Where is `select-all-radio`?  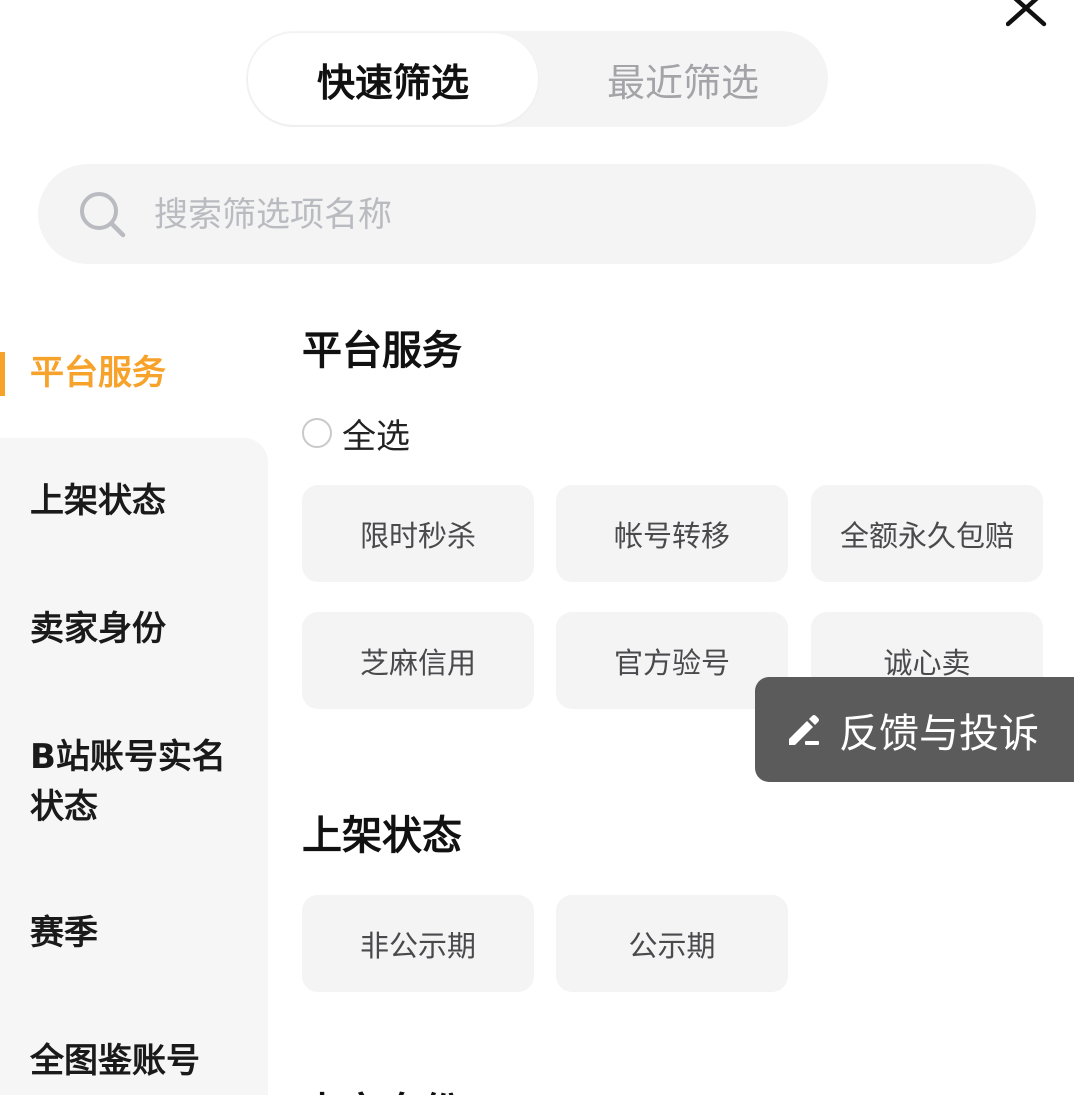
select-all-radio is located at coordinates (317, 433).